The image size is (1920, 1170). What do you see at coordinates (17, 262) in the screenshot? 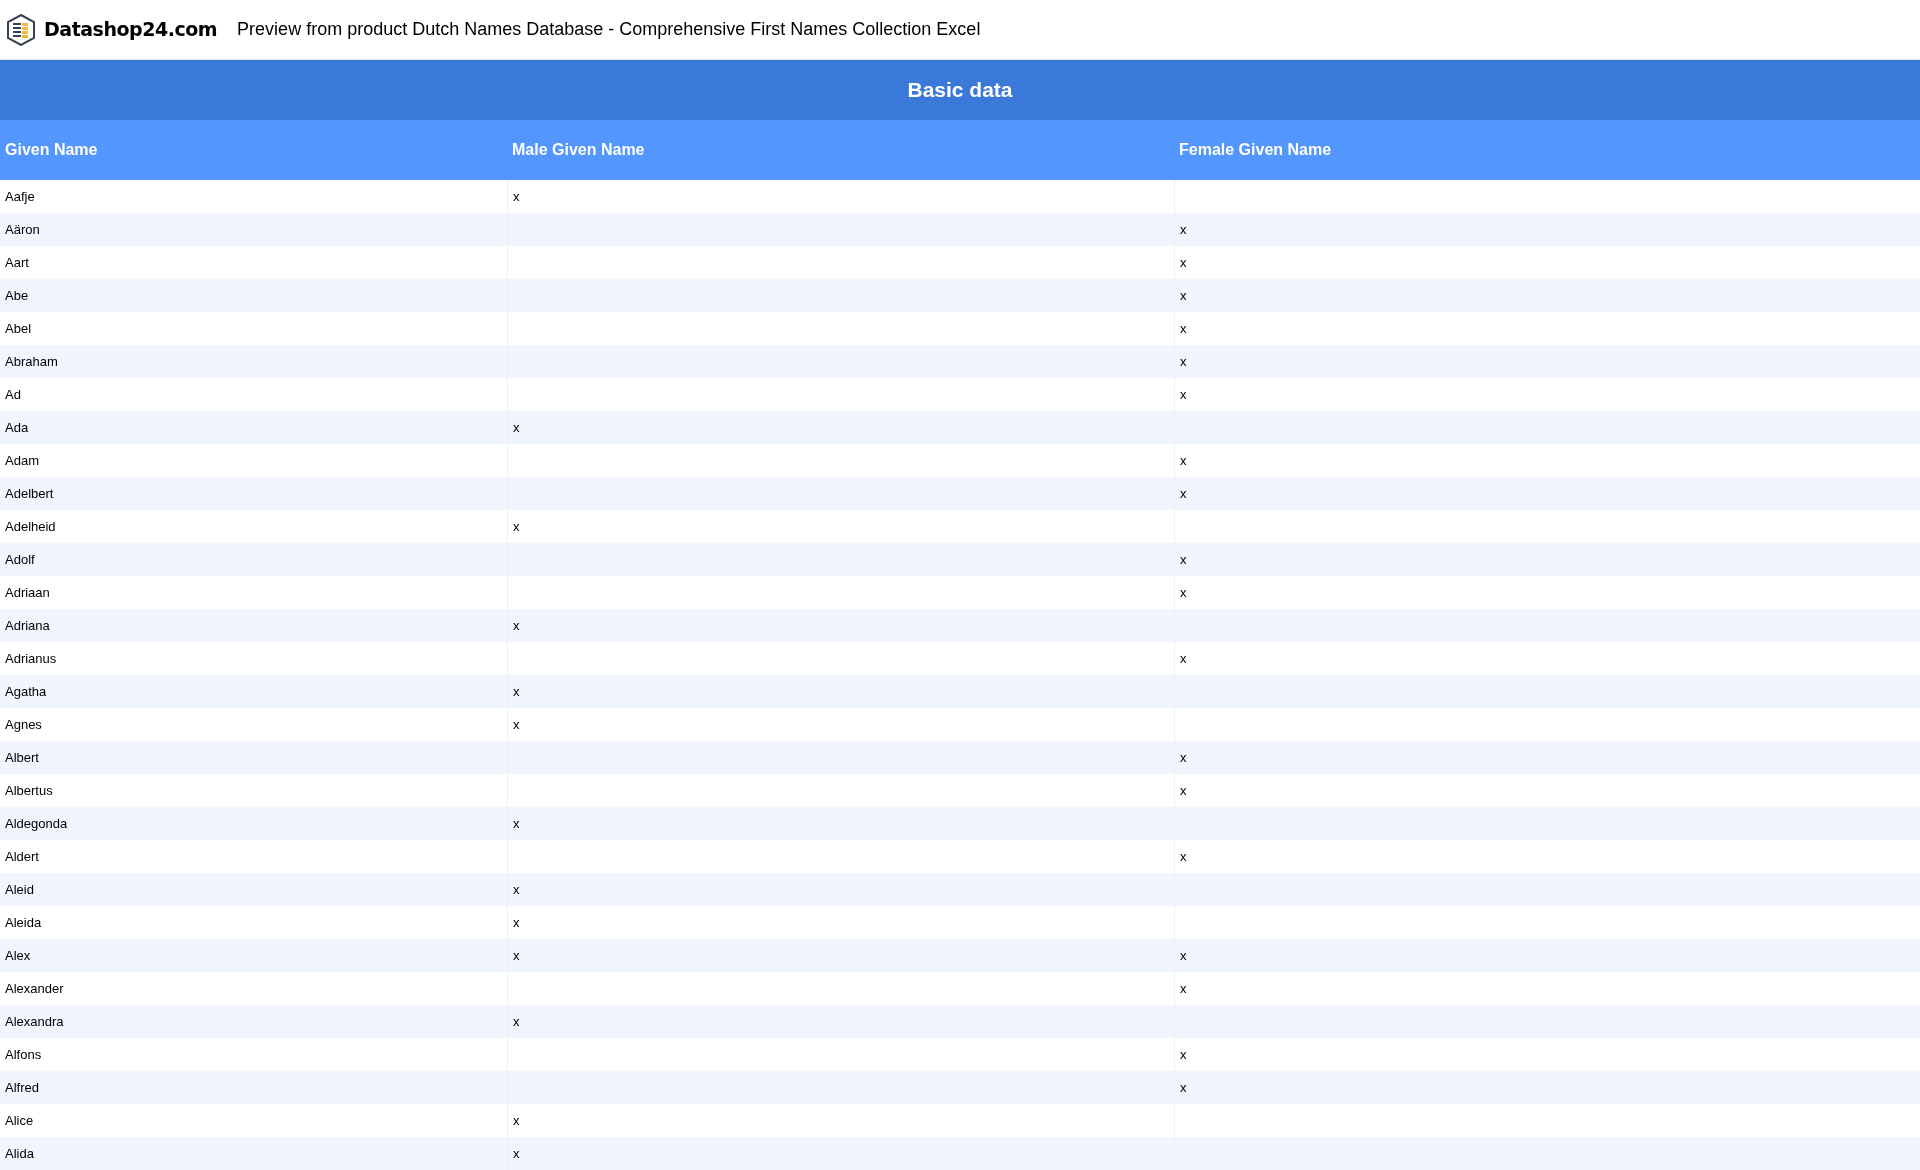
I see `table-cell-text: Aart` at bounding box center [17, 262].